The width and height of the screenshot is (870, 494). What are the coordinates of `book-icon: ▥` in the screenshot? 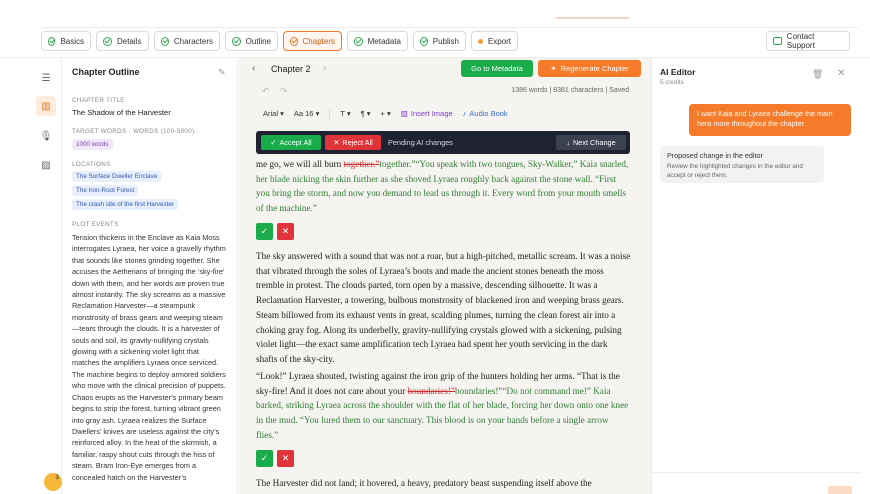 It's located at (46, 106).